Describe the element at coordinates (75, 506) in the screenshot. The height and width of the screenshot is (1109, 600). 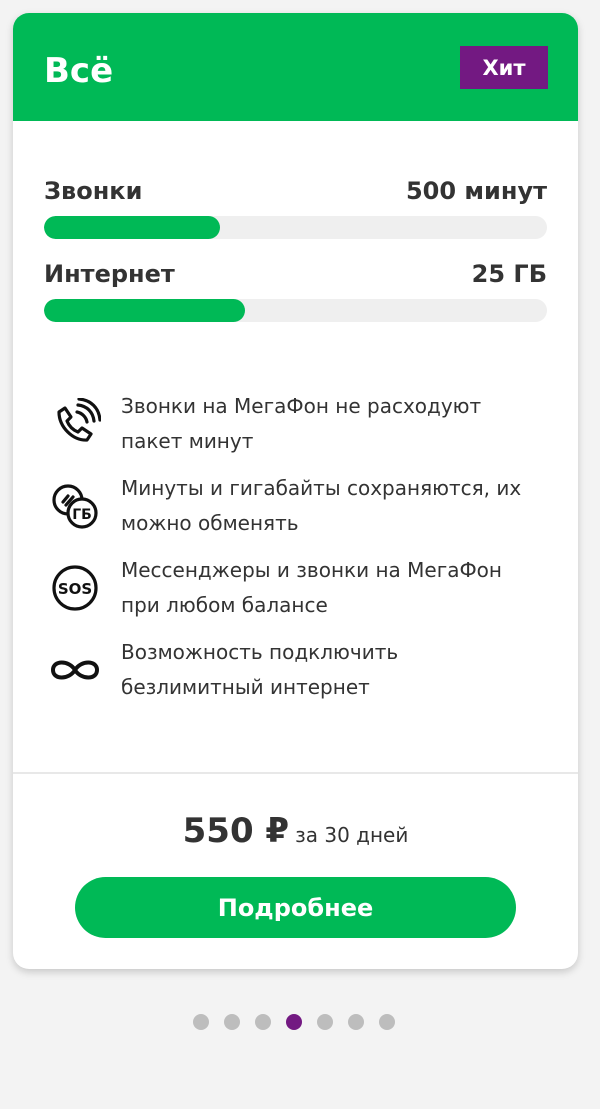
I see `minutes-gb-exchange-icon: ГБ` at that location.